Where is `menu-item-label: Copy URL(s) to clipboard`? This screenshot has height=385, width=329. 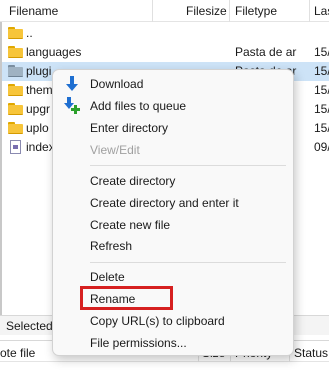 menu-item-label: Copy URL(s) to clipboard is located at coordinates (157, 321).